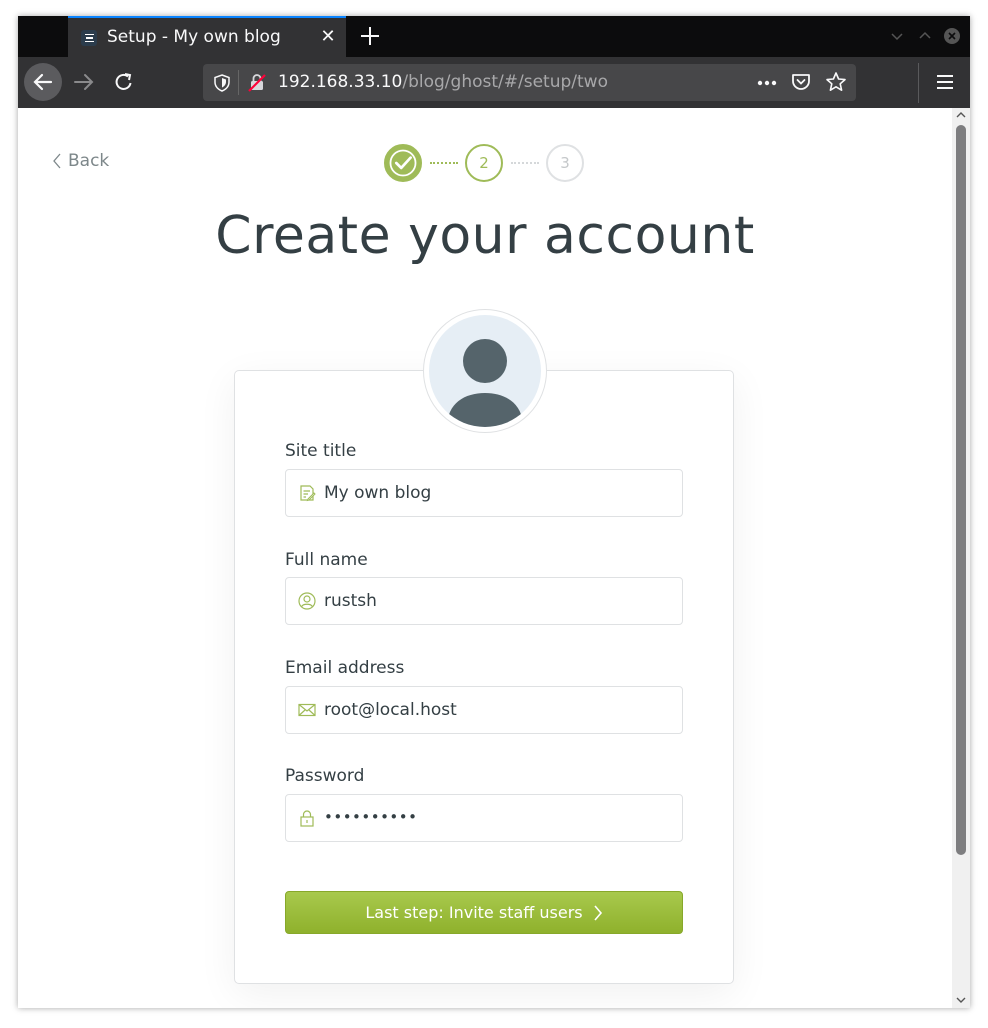 This screenshot has width=988, height=1028. I want to click on navigation-bar: 192.168.33.10/blog/ghost/#/setup/two, so click(494, 82).